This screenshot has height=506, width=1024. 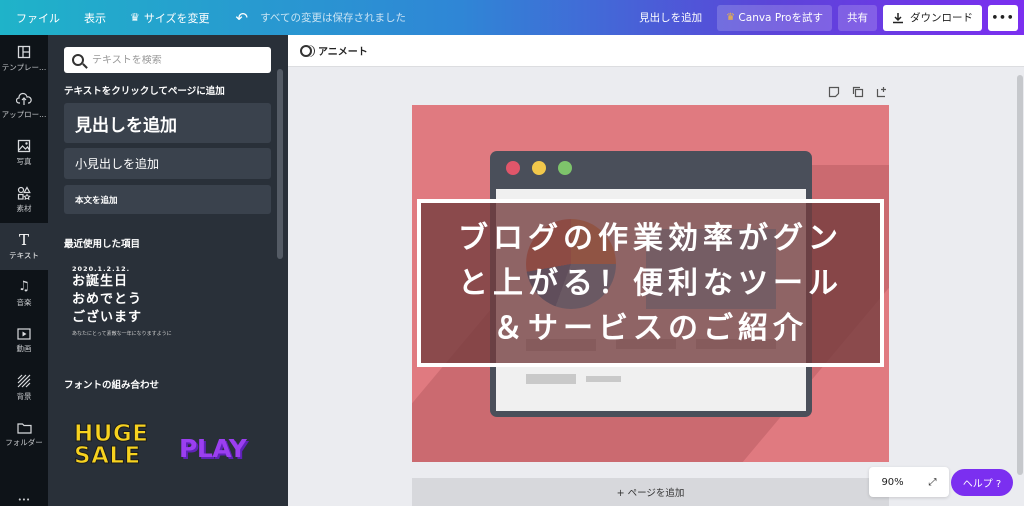 I want to click on add-heading-text-button: 見出しを追加, so click(x=167, y=123).